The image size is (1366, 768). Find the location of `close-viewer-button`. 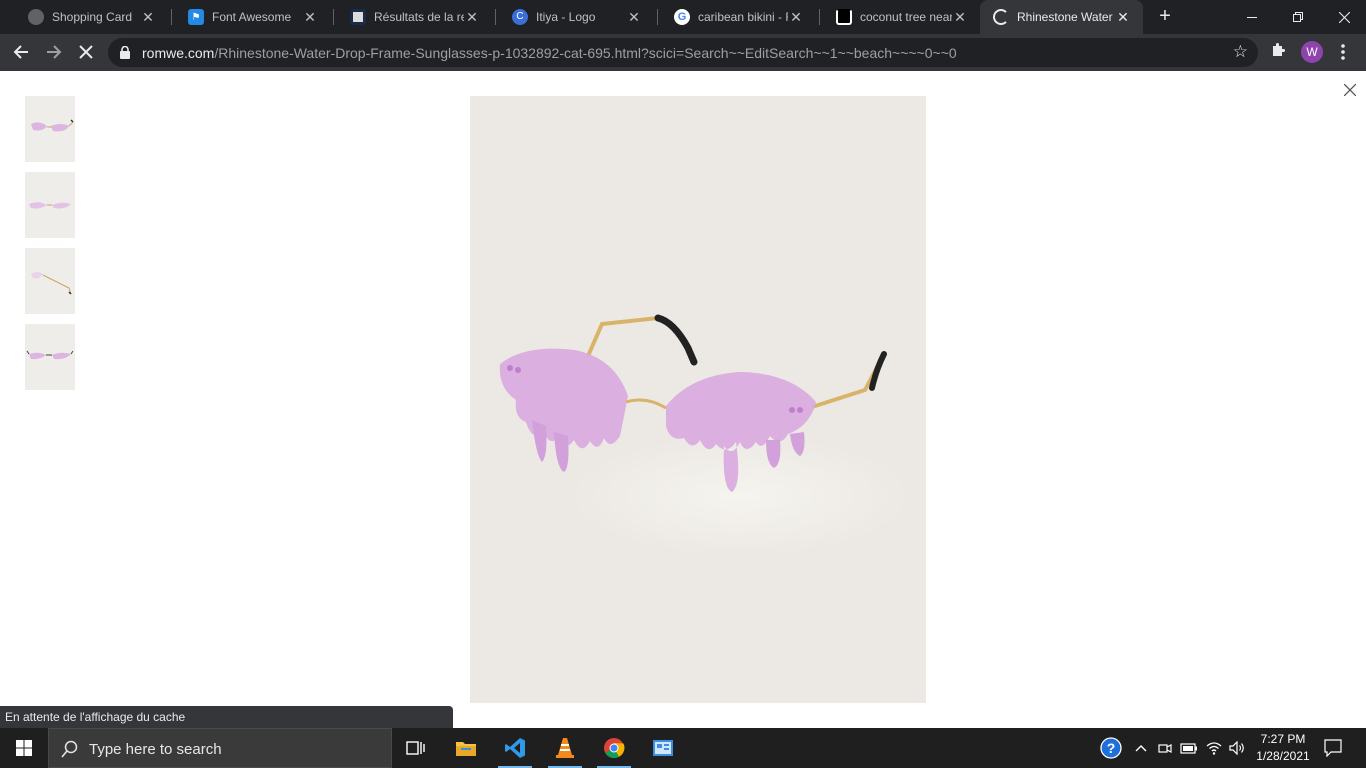

close-viewer-button is located at coordinates (1350, 90).